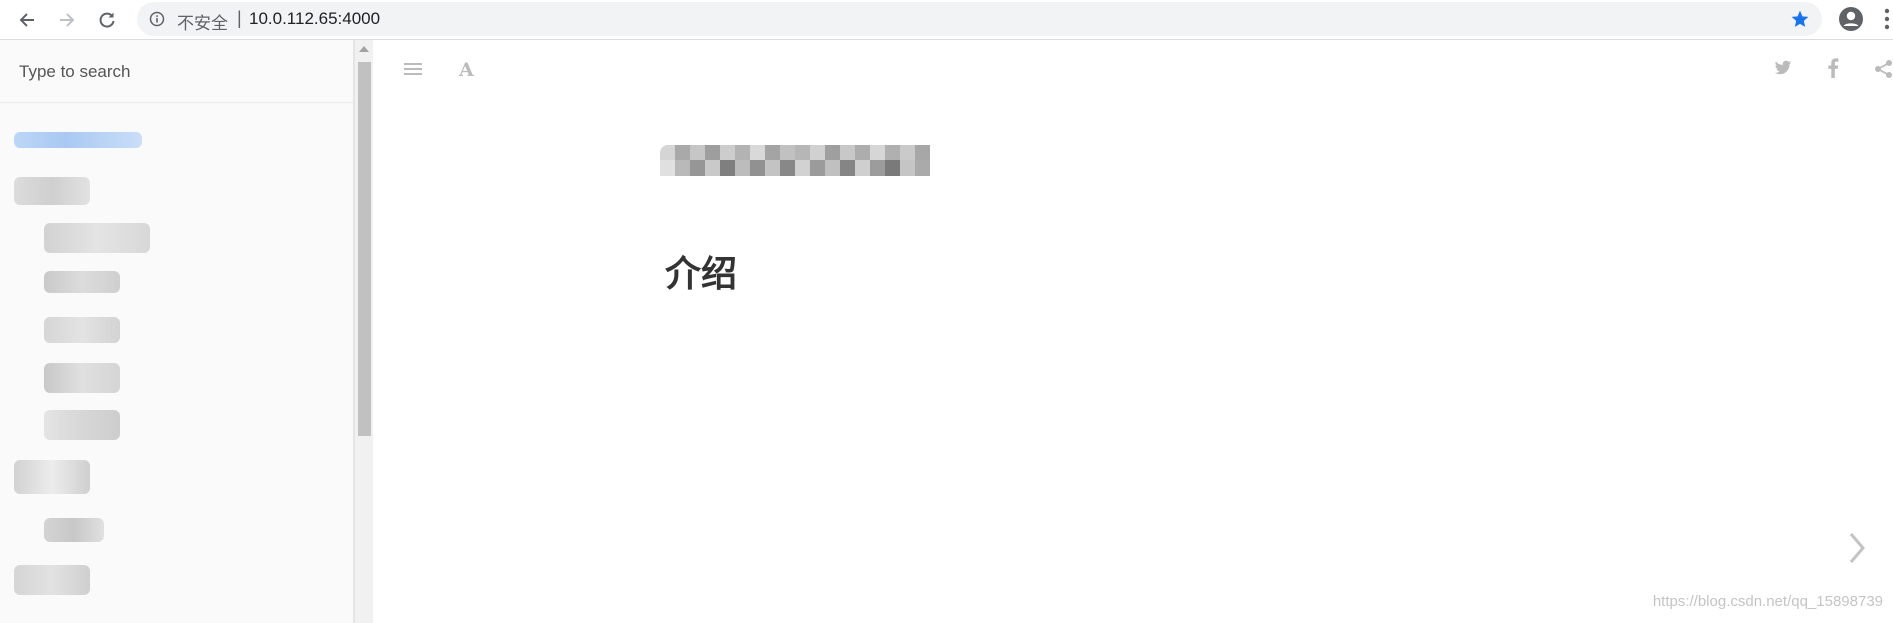 This screenshot has height=623, width=1893. What do you see at coordinates (364, 49) in the screenshot?
I see `scroll-up-arrow-icon` at bounding box center [364, 49].